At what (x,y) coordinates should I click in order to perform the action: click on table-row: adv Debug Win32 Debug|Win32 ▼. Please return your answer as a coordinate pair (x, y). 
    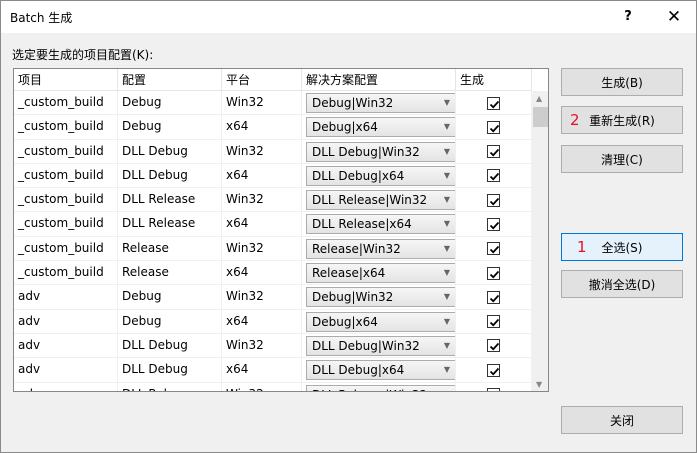
    Looking at the image, I should click on (273, 297).